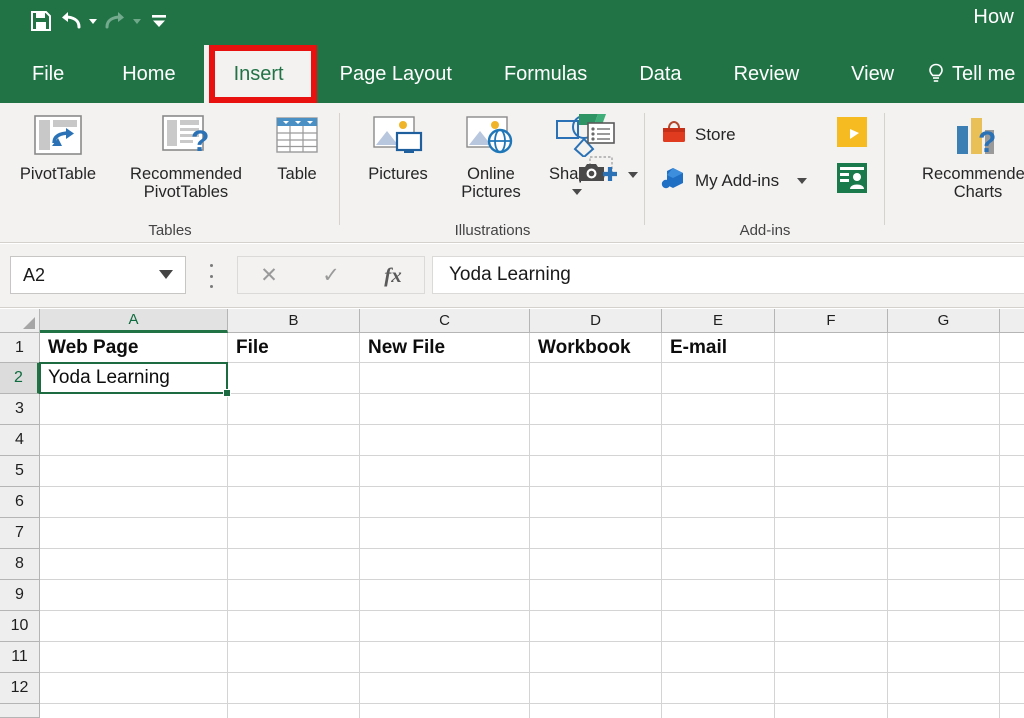 The height and width of the screenshot is (718, 1024). I want to click on name-box-dropdown-icon, so click(172, 275).